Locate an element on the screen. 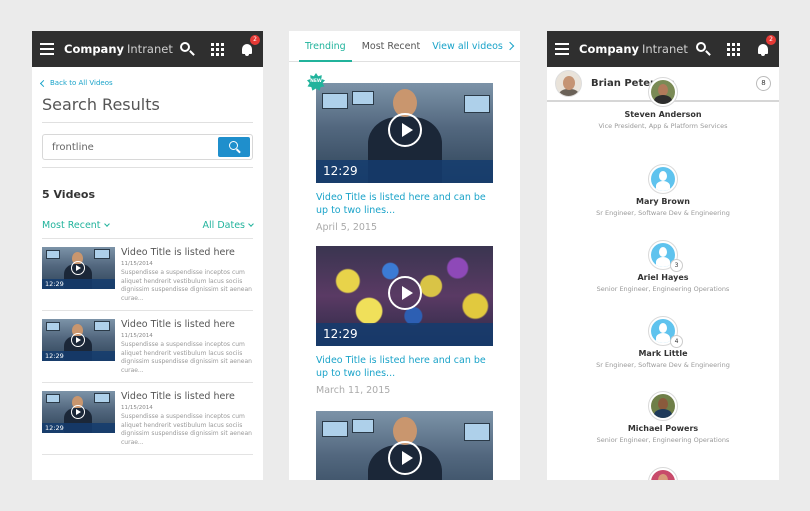 The height and width of the screenshot is (511, 810). user-avatar-icon is located at coordinates (663, 179).